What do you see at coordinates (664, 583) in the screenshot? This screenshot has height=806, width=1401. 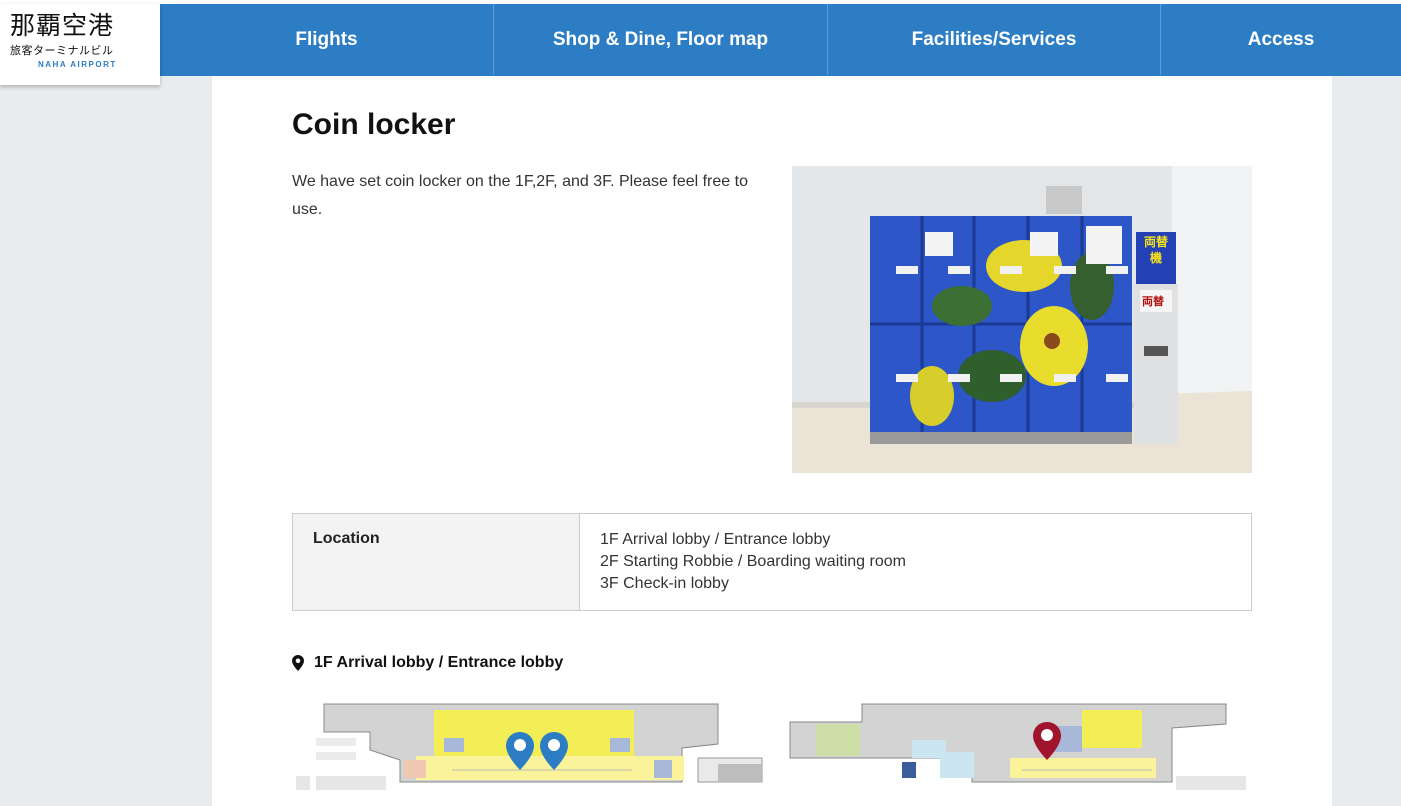 I see `location-value-3f: 3F Check-in lobby` at bounding box center [664, 583].